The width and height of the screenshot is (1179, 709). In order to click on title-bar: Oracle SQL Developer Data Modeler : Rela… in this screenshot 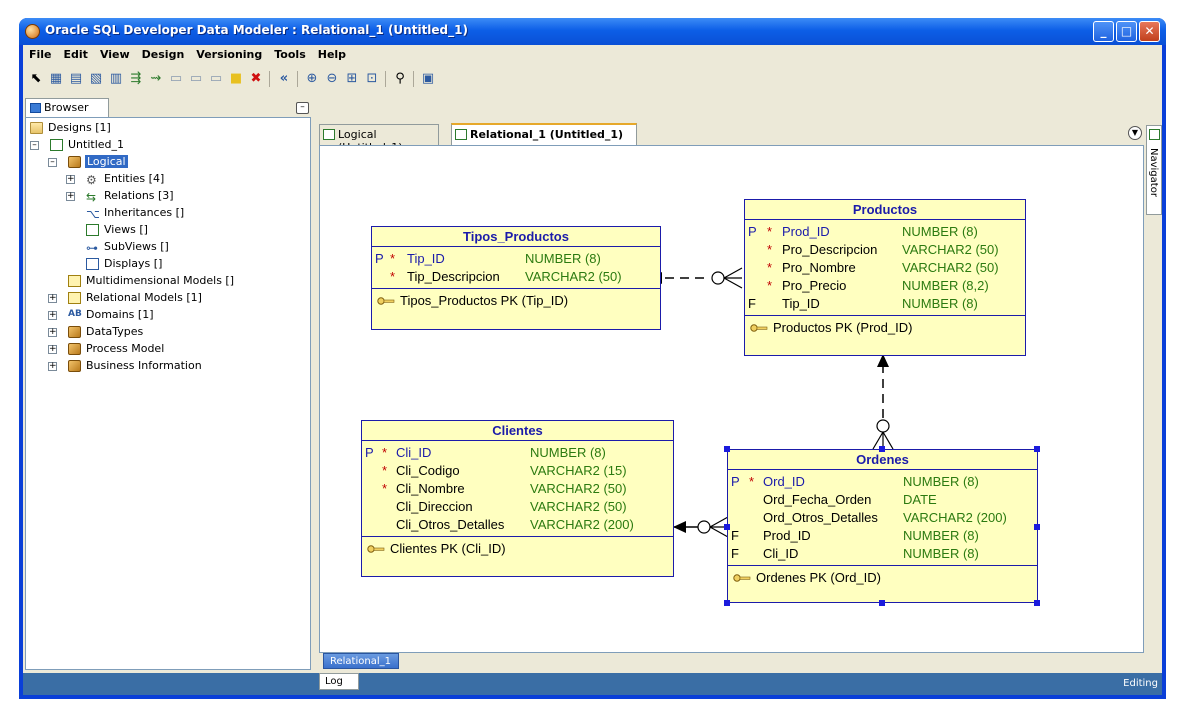, I will do `click(592, 31)`.